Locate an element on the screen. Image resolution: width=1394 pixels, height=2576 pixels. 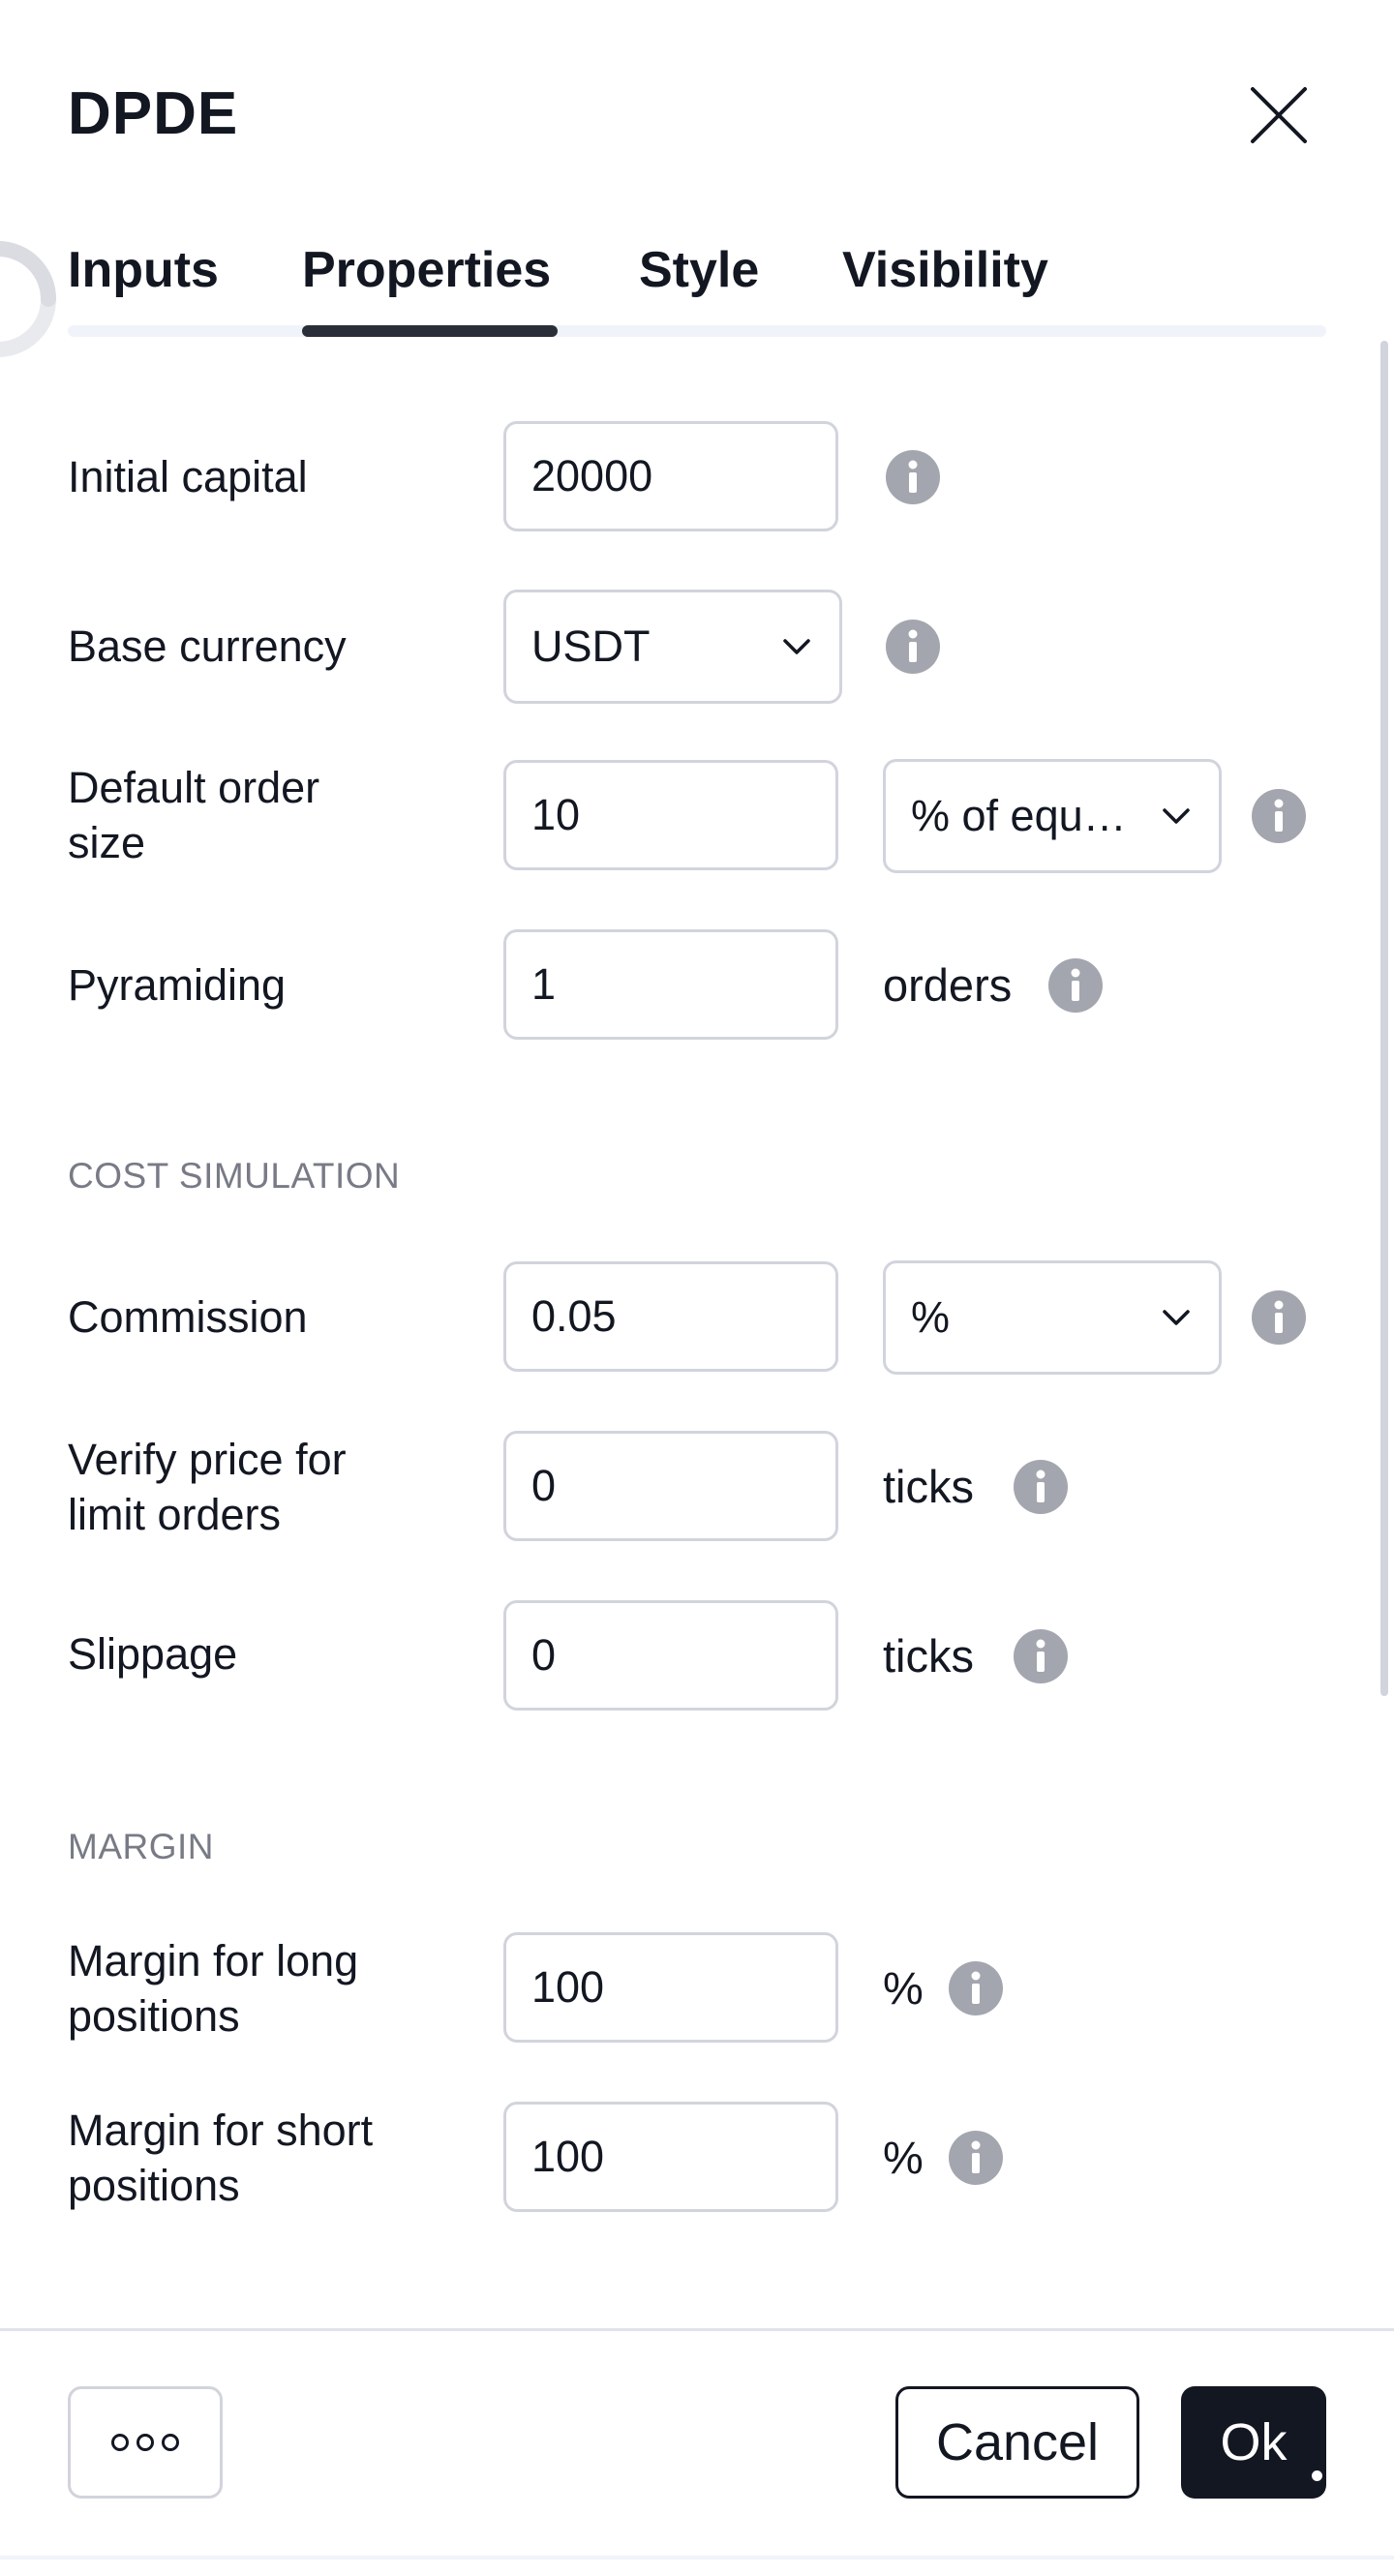
footer-divider is located at coordinates (697, 2329).